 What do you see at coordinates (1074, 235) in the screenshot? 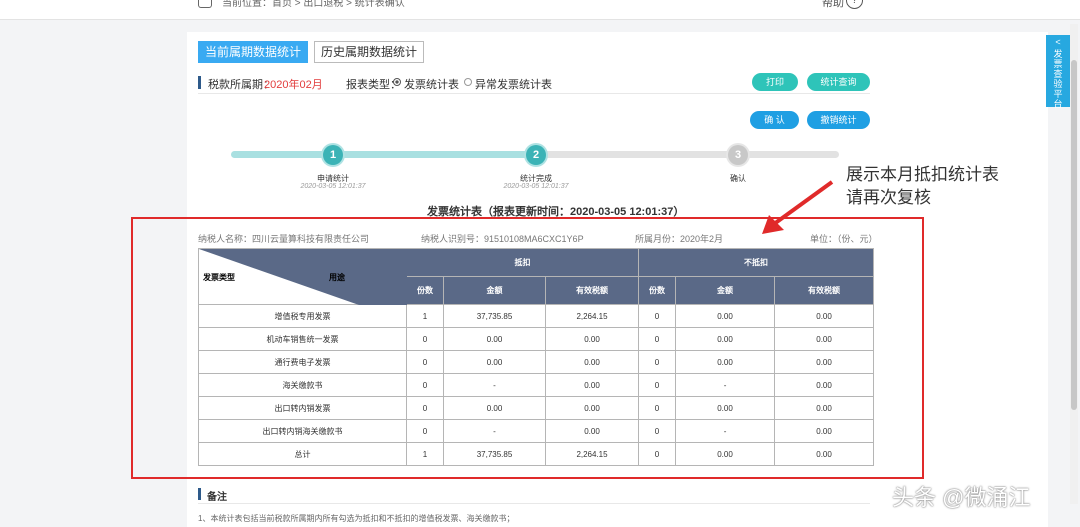
I see `scrollbar-thumb` at bounding box center [1074, 235].